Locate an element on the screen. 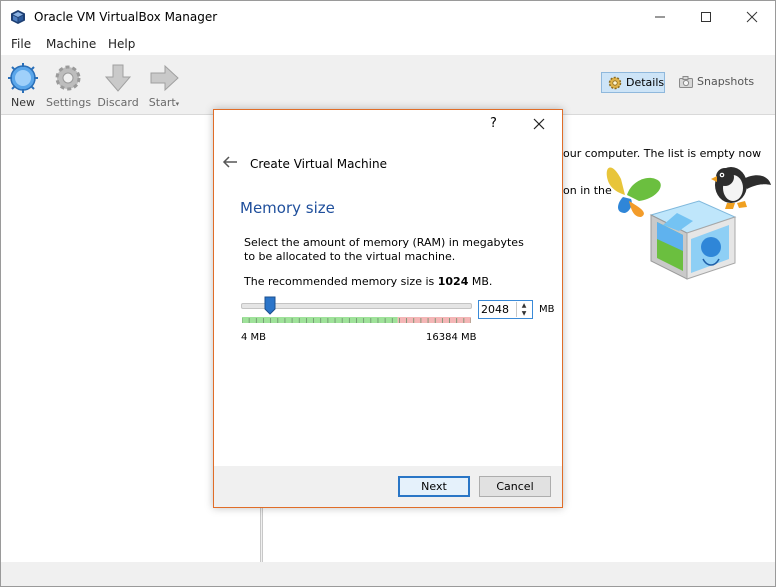  snapshots-toggle-button: Snapshots is located at coordinates (717, 82).